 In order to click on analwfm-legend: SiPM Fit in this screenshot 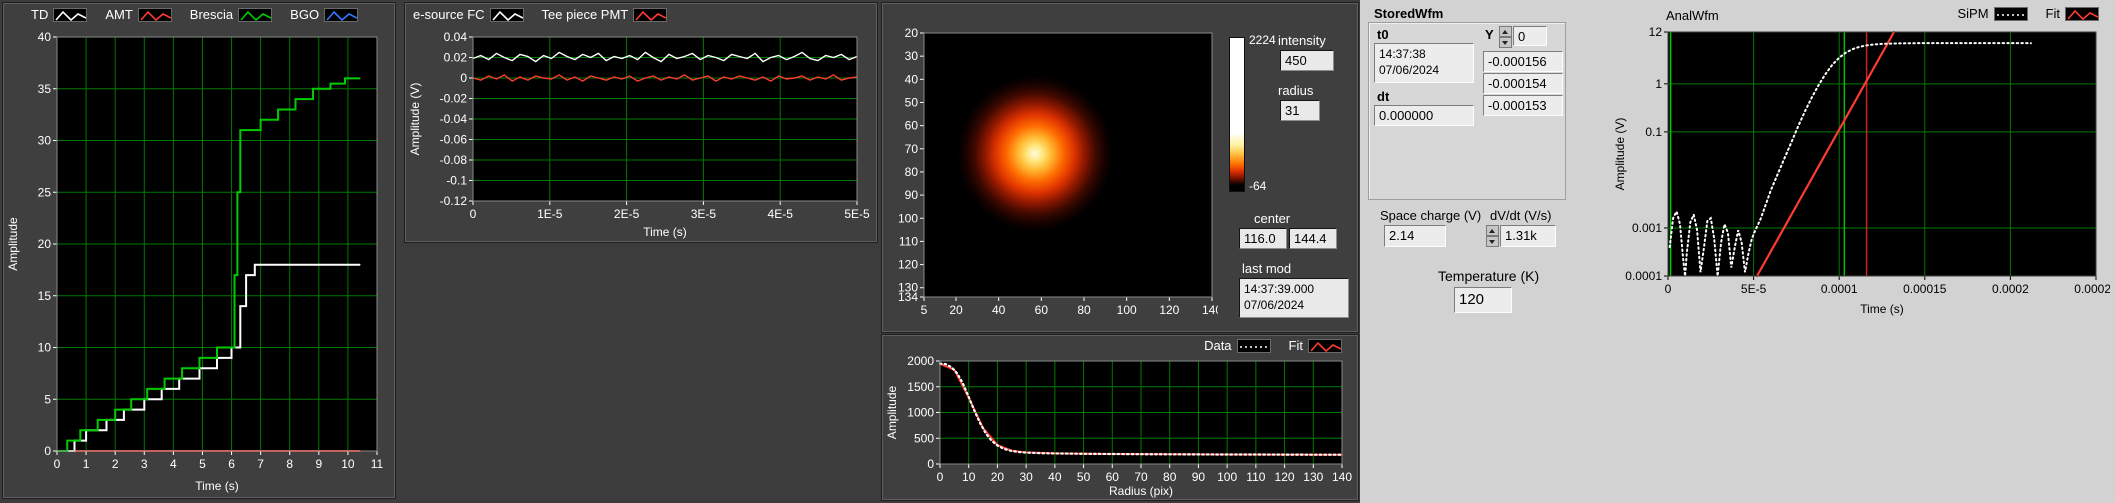, I will do `click(2028, 13)`.